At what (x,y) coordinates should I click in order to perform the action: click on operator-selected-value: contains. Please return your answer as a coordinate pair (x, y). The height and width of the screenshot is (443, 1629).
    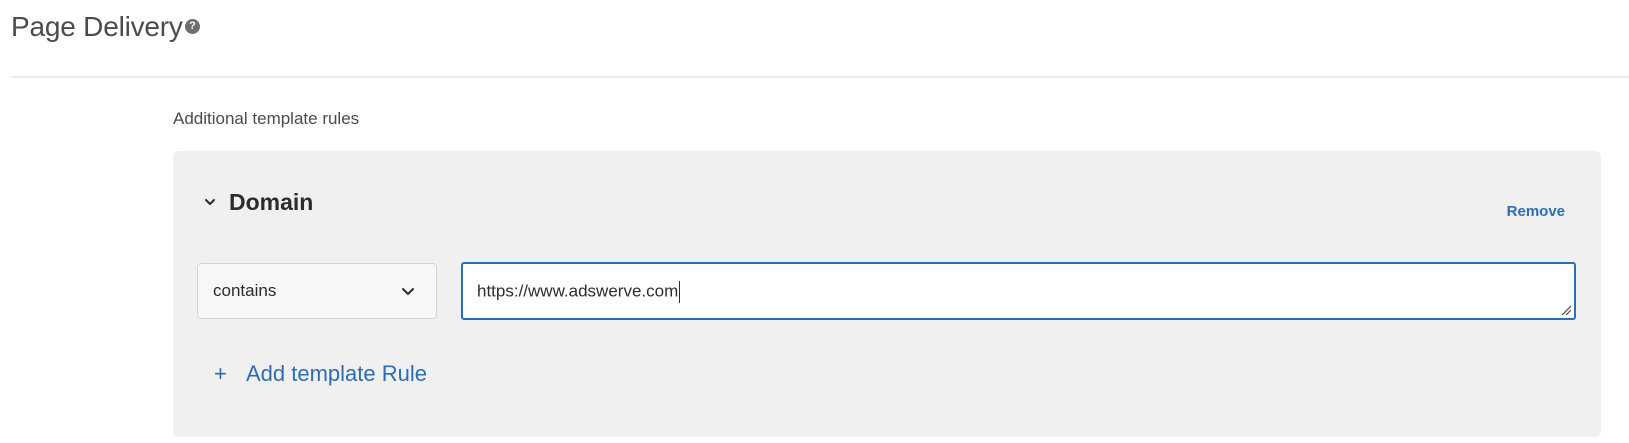
    Looking at the image, I should click on (245, 290).